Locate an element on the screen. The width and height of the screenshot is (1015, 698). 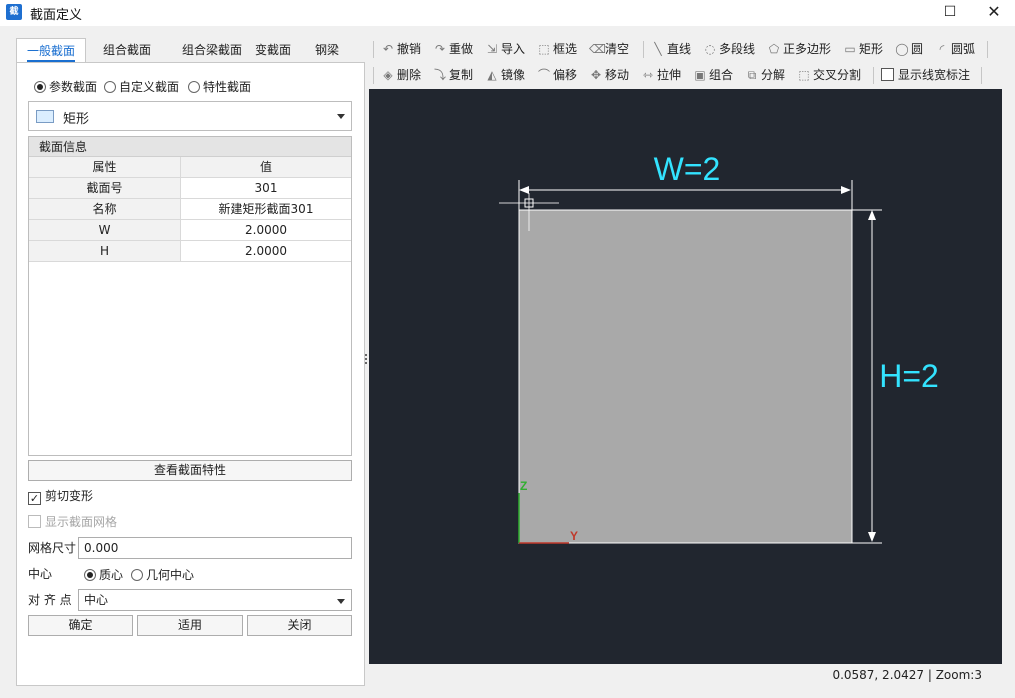
status-bar: 0.0587, 2.0427 | Zoom:3 is located at coordinates (685, 676).